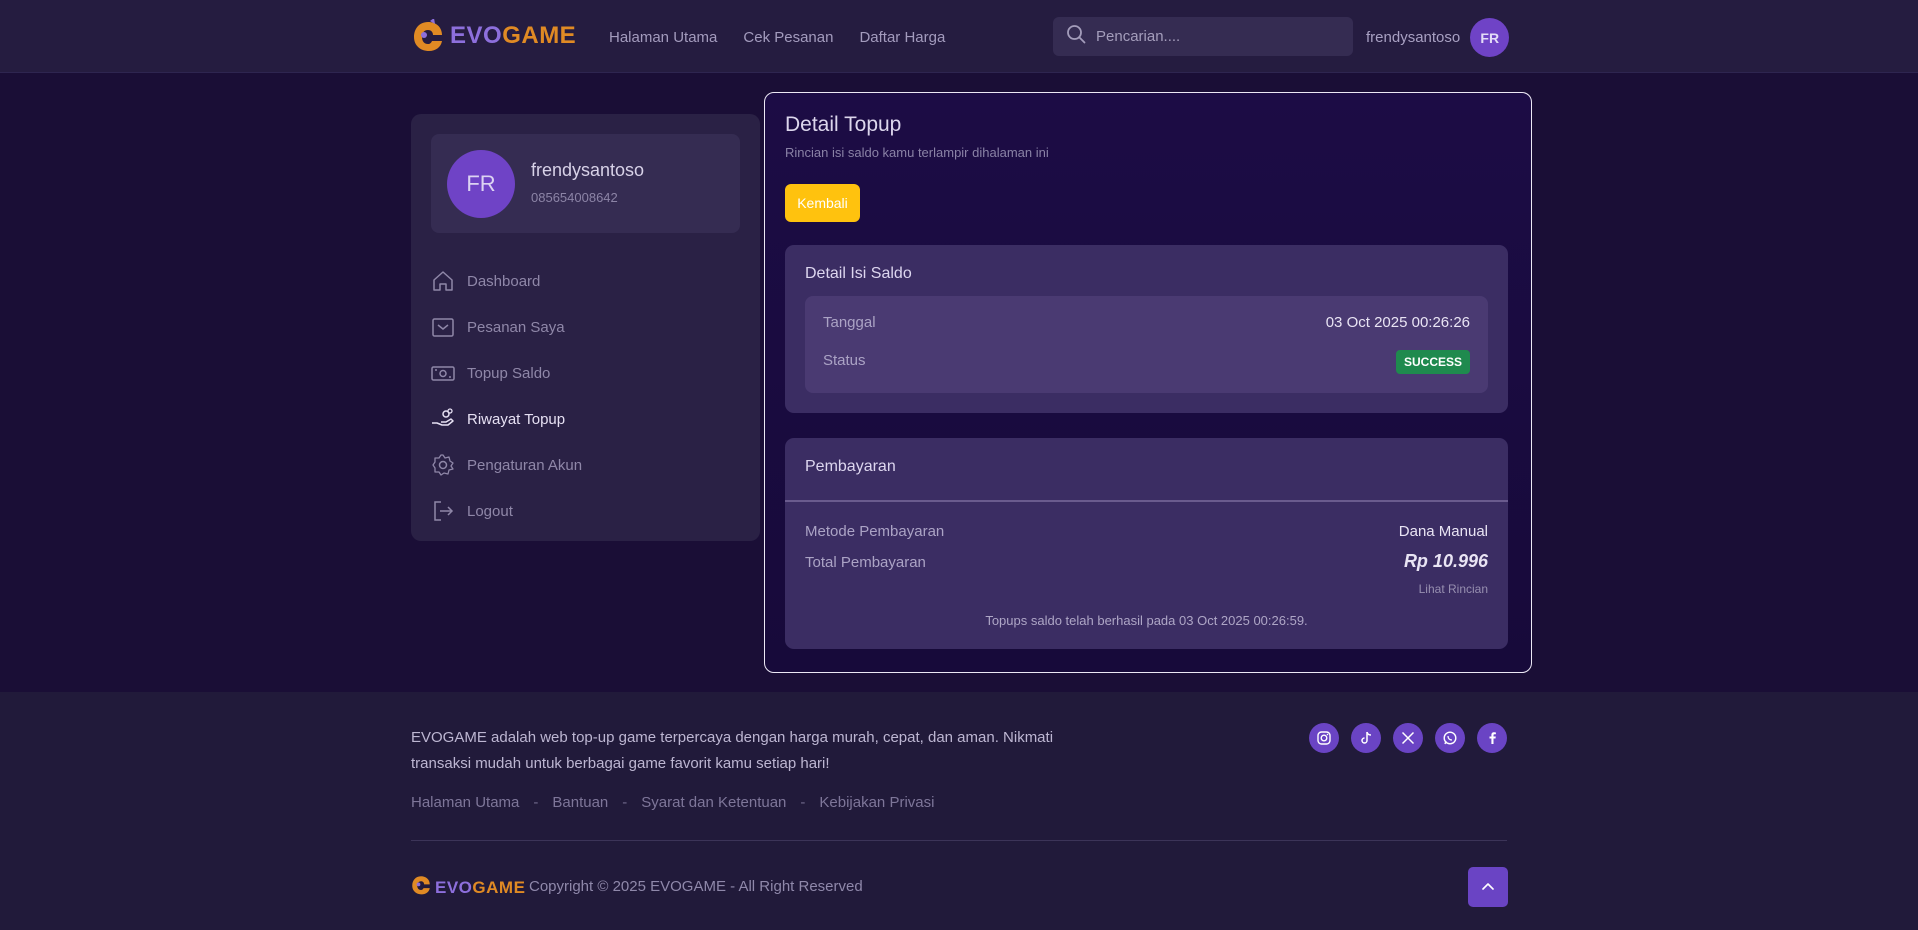 The image size is (1918, 930). I want to click on logout-icon, so click(444, 511).